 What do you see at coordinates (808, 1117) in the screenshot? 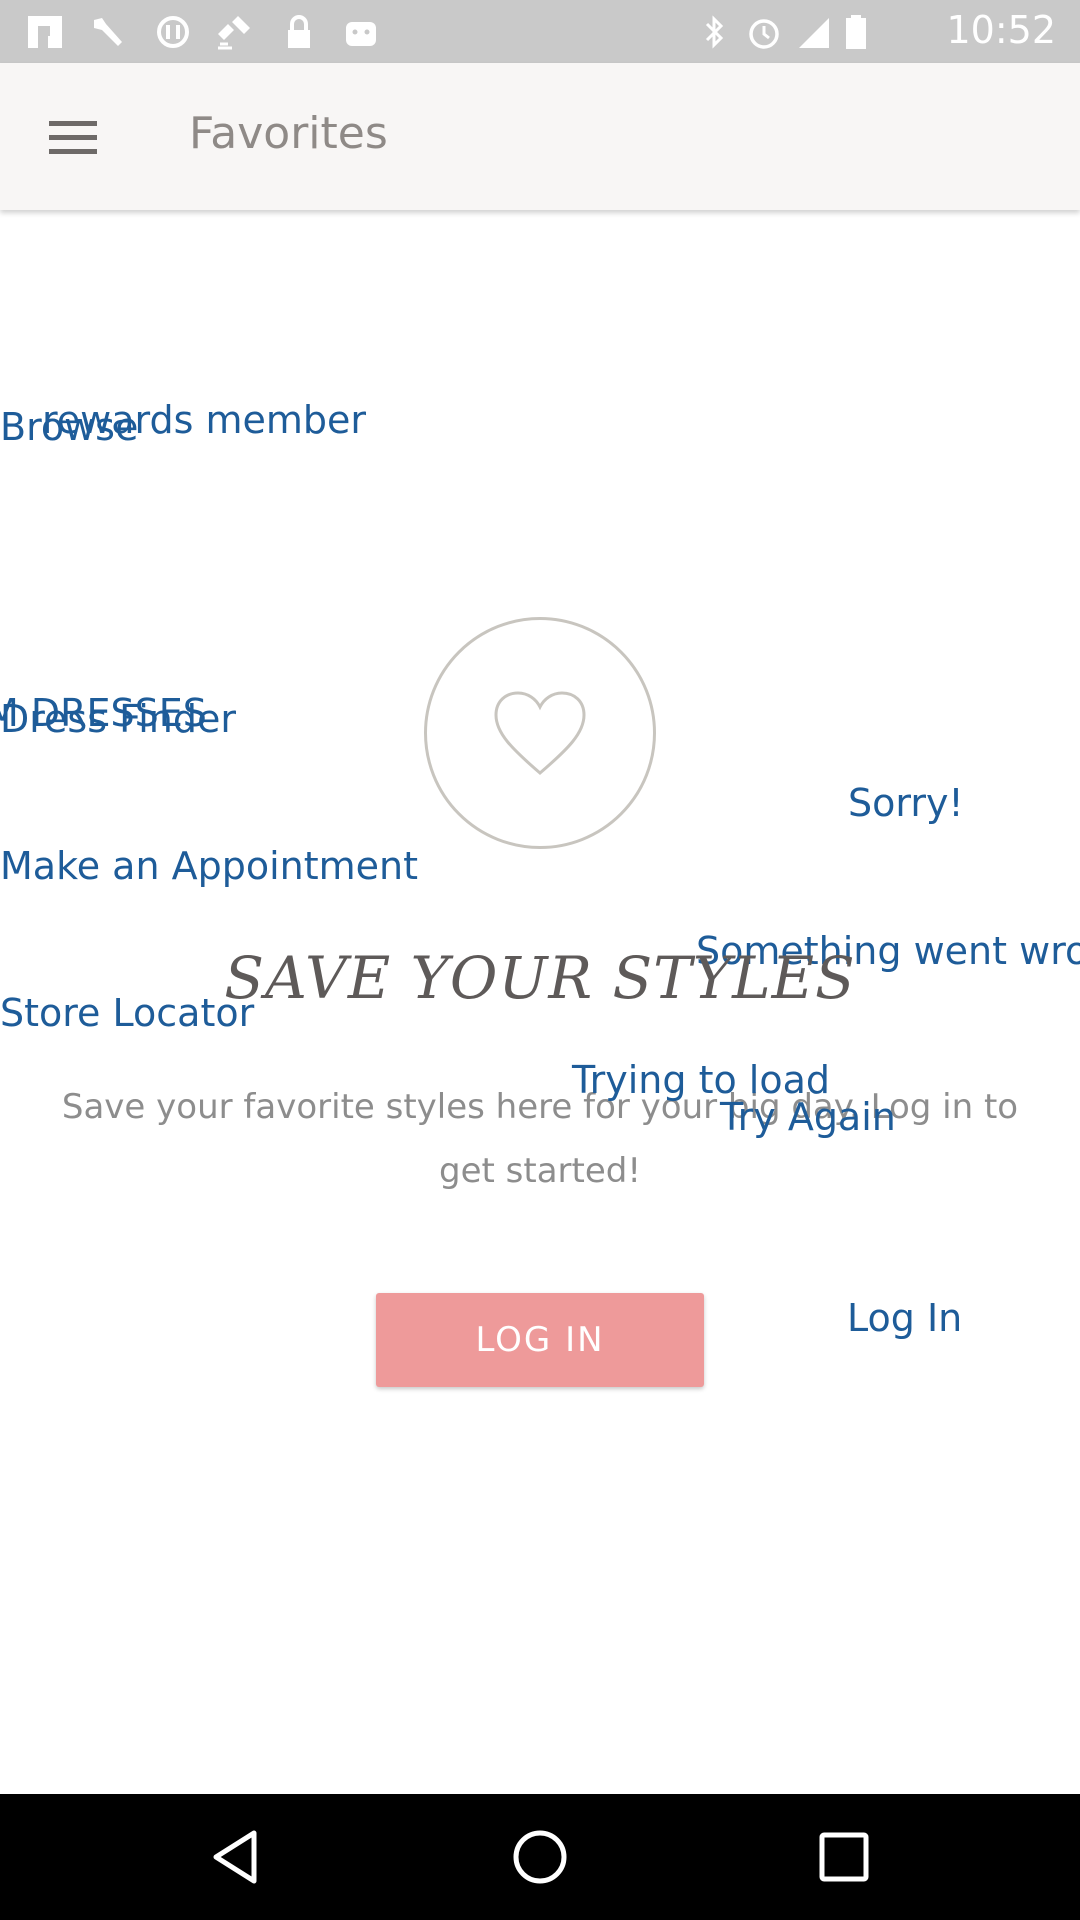
I see `try-again-link: Try Again` at bounding box center [808, 1117].